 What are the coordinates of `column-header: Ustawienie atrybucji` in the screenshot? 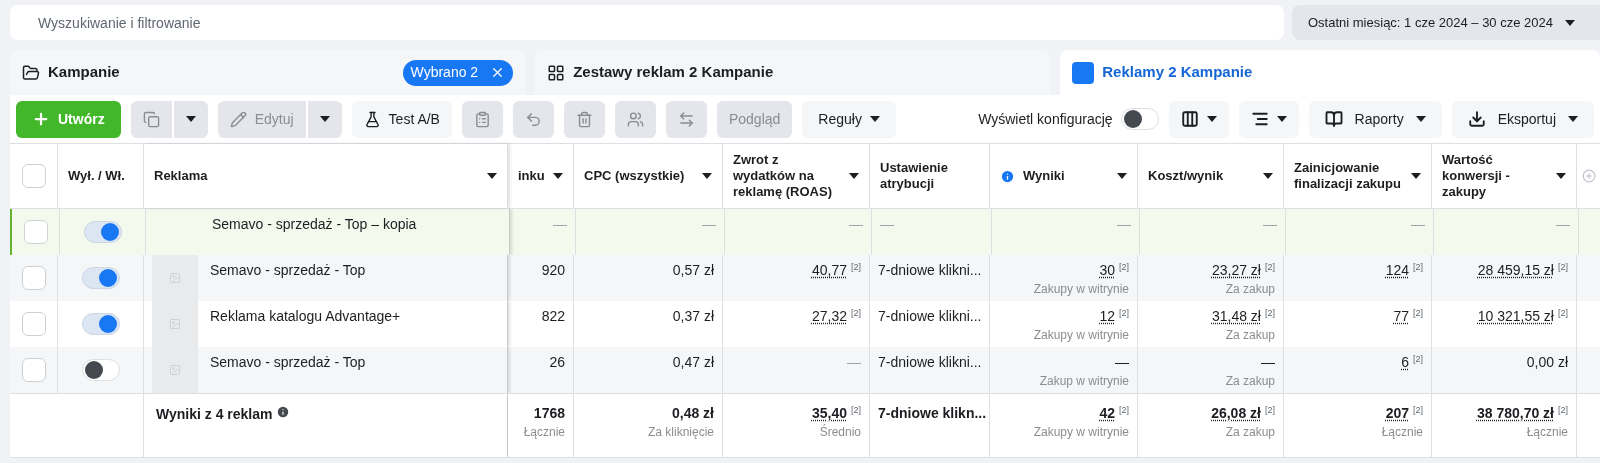 It's located at (930, 176).